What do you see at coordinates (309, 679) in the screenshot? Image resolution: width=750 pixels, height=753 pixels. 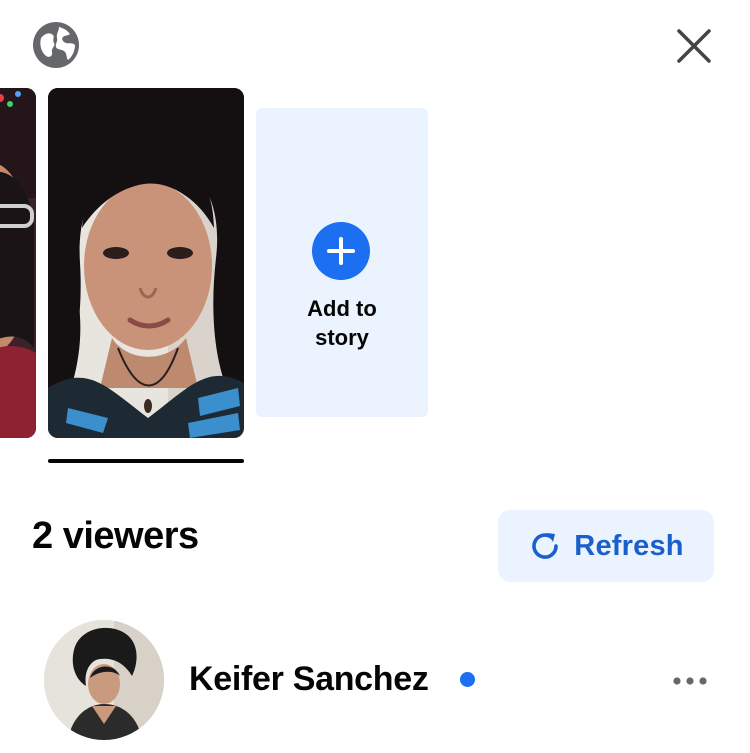 I see `viewer-name: Keifer Sanchez` at bounding box center [309, 679].